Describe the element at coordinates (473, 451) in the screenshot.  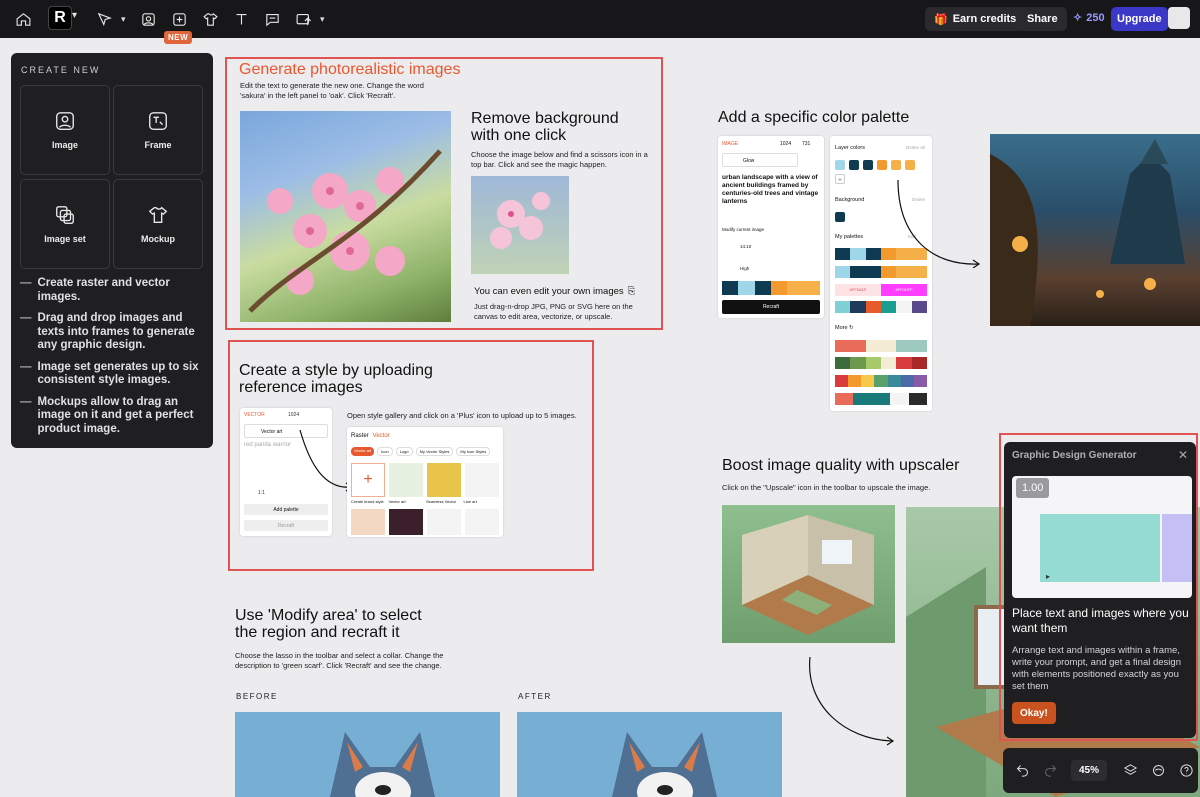
I see `chip: My Icon Styles` at that location.